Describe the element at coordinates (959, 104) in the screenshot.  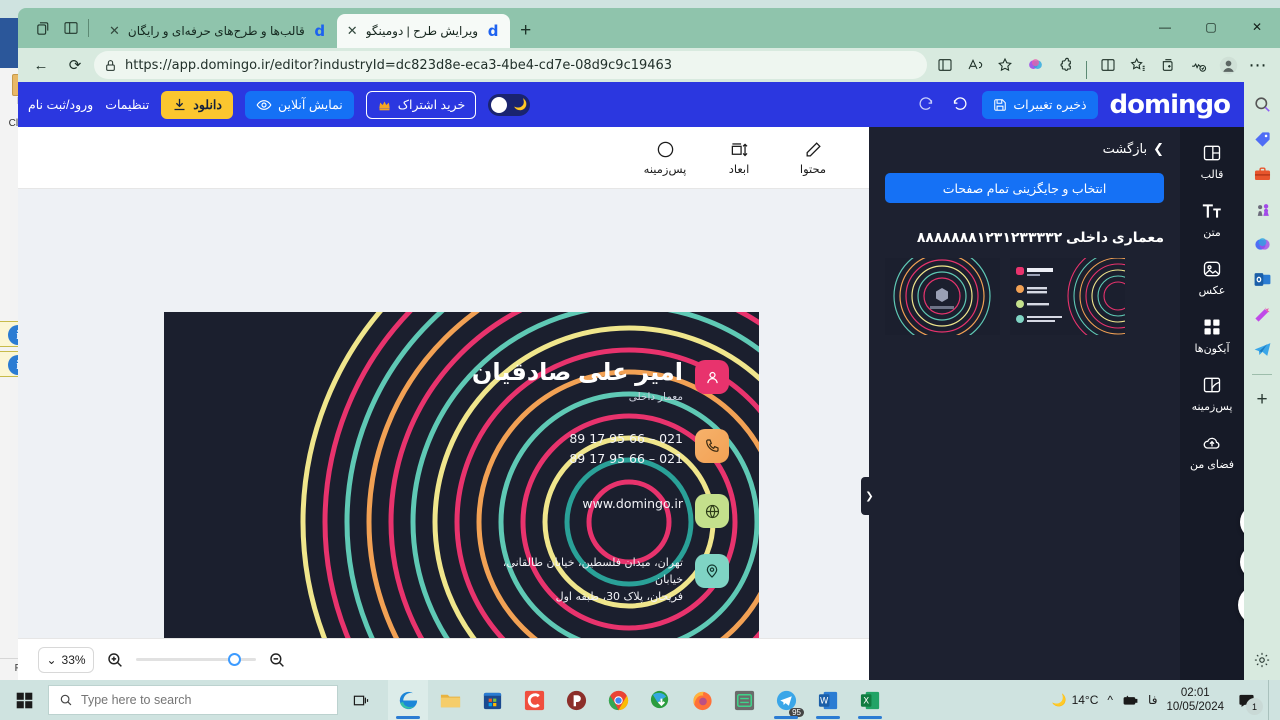
I see `undo-icon` at that location.